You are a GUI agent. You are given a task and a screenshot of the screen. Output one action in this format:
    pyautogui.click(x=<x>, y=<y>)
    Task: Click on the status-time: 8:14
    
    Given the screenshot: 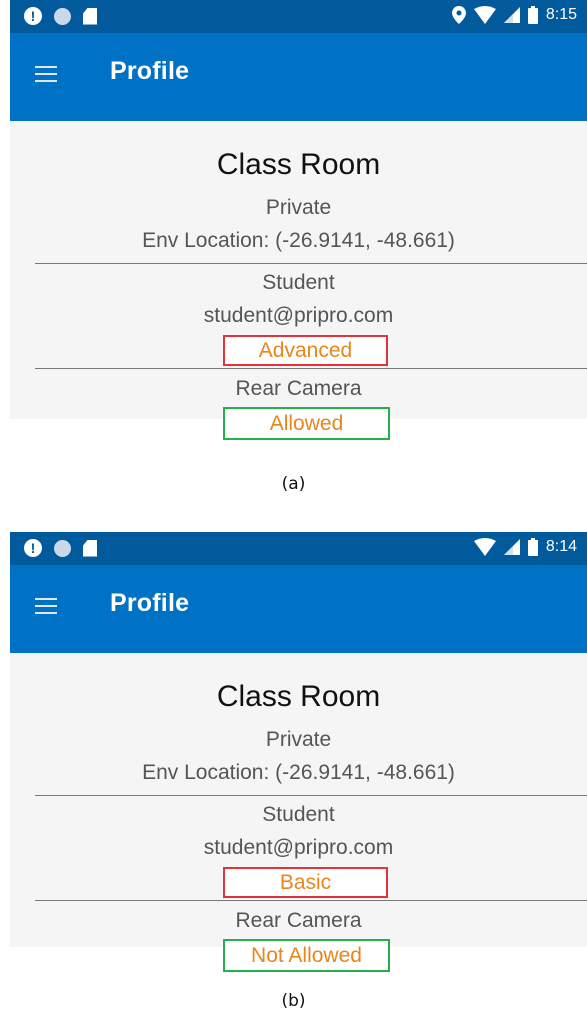 What is the action you would take?
    pyautogui.click(x=561, y=546)
    